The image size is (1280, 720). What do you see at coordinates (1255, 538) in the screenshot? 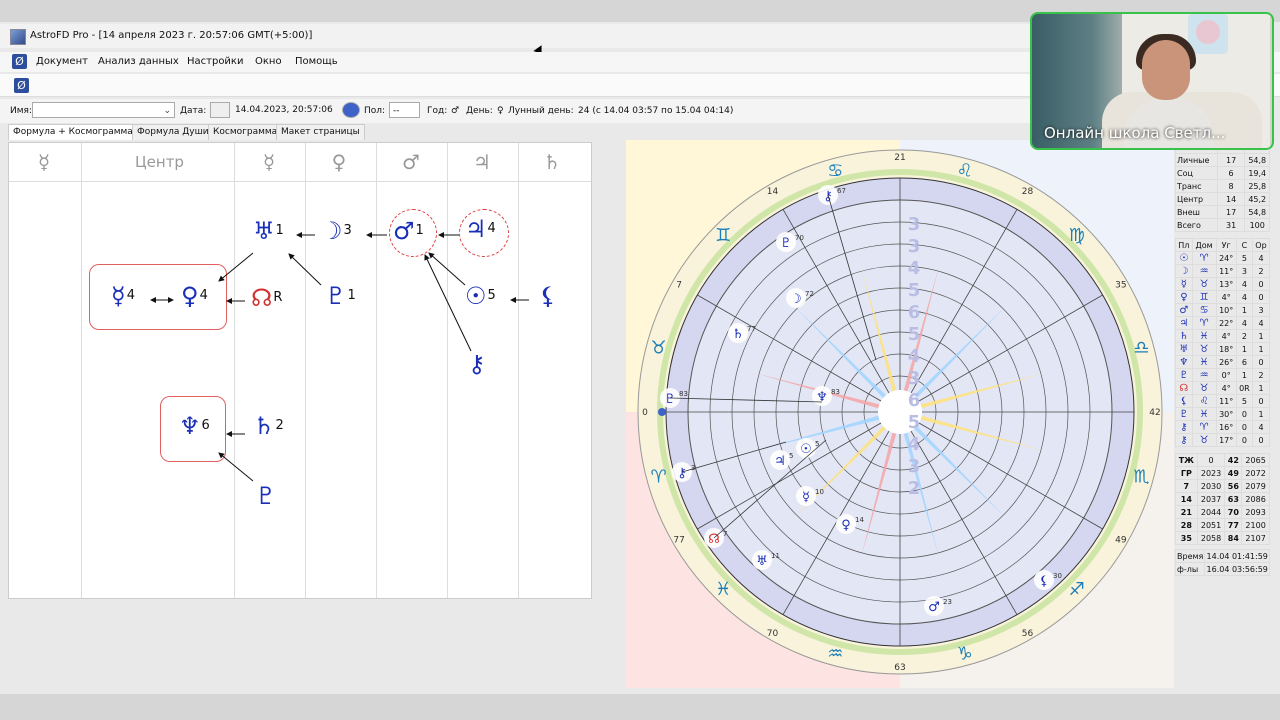
I see `year-row-cell: 2107` at bounding box center [1255, 538].